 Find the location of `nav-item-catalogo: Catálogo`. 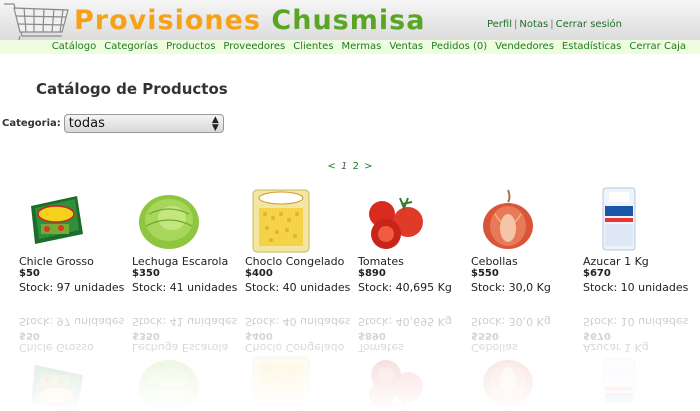

nav-item-catalogo: Catálogo is located at coordinates (74, 47).